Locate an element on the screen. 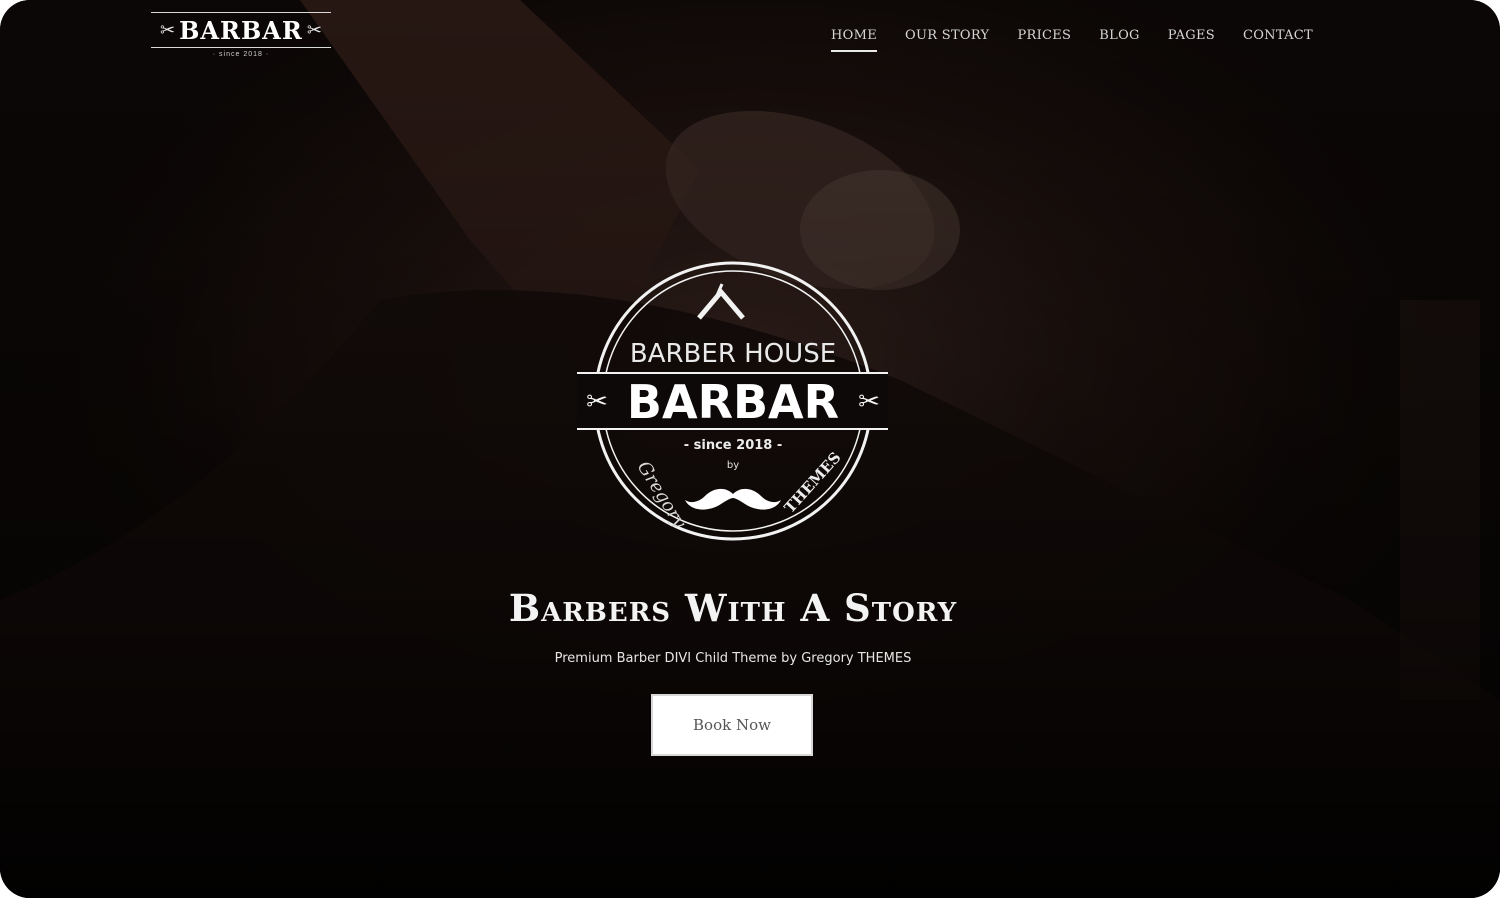 This screenshot has height=898, width=1500. nav-item-home: HOME is located at coordinates (854, 40).